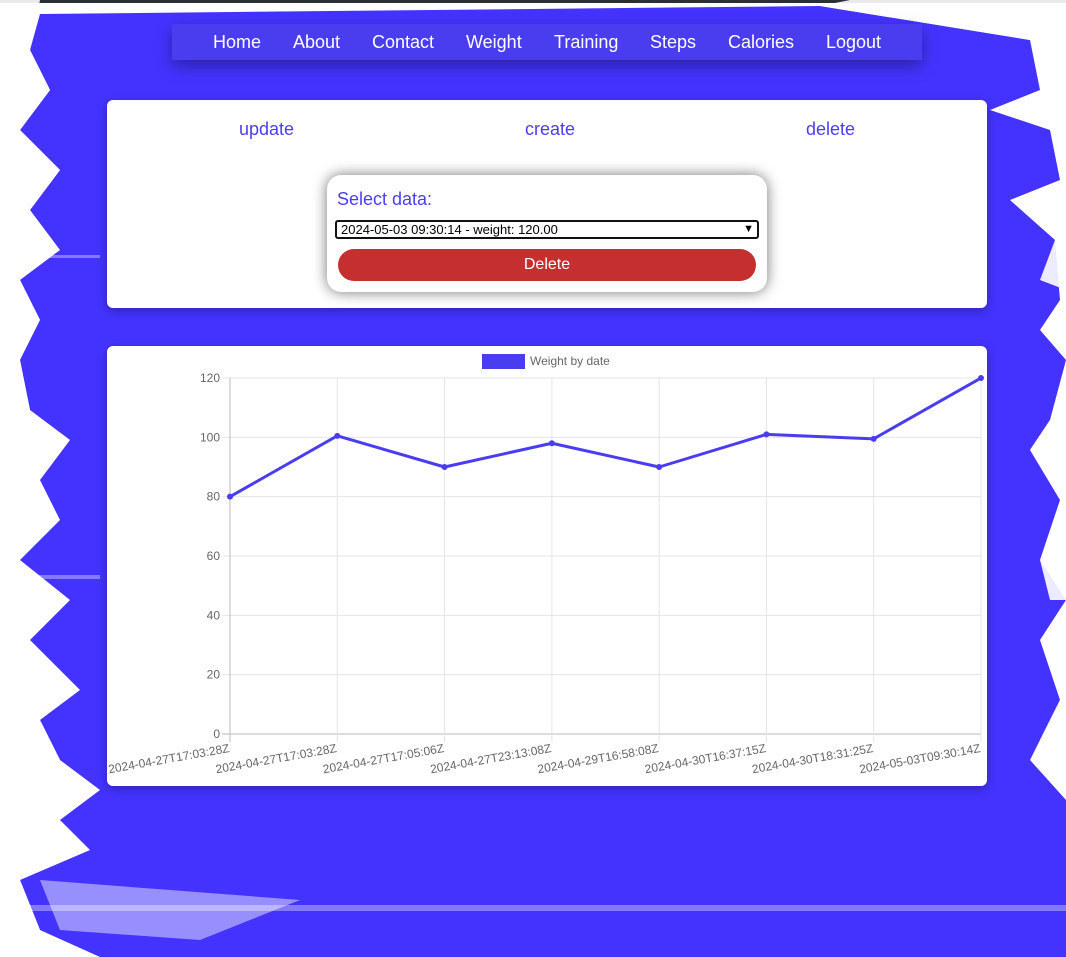  What do you see at coordinates (316, 42) in the screenshot?
I see `nav-about: About` at bounding box center [316, 42].